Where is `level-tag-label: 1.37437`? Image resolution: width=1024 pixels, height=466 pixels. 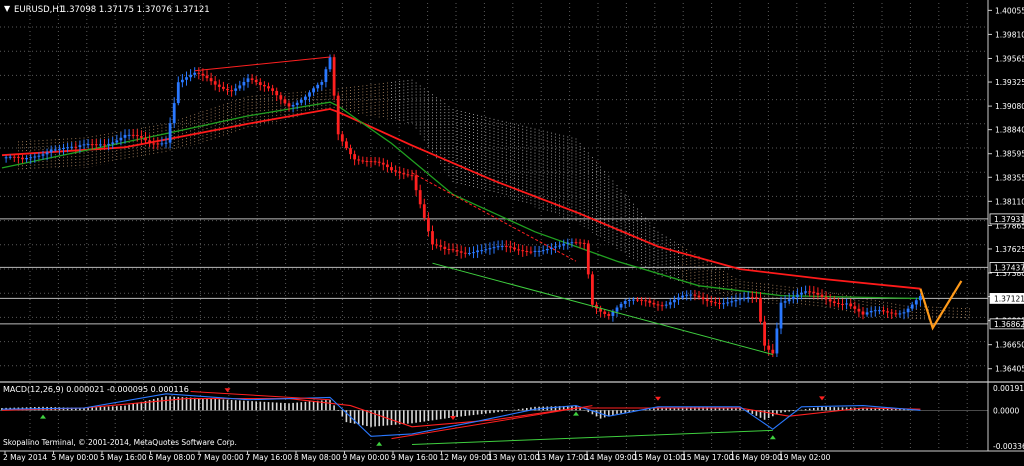 level-tag-label: 1.37437 is located at coordinates (1009, 267).